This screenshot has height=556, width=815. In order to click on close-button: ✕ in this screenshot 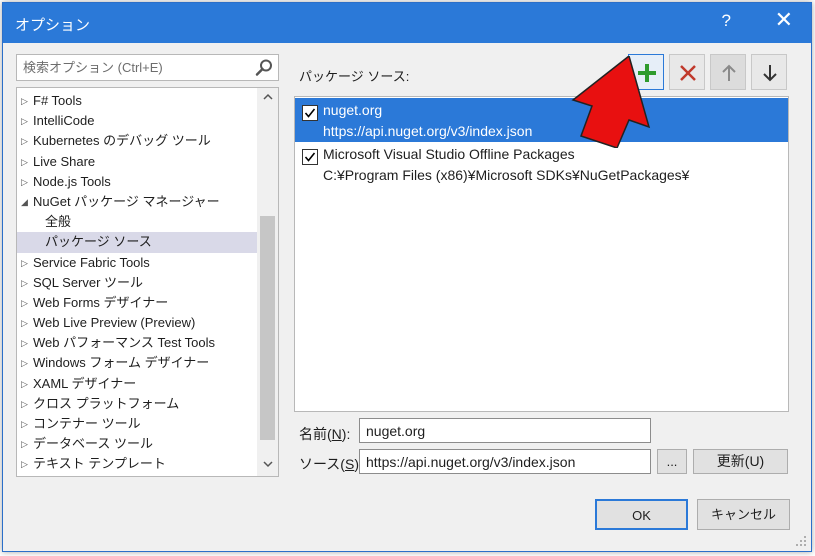, I will do `click(784, 20)`.